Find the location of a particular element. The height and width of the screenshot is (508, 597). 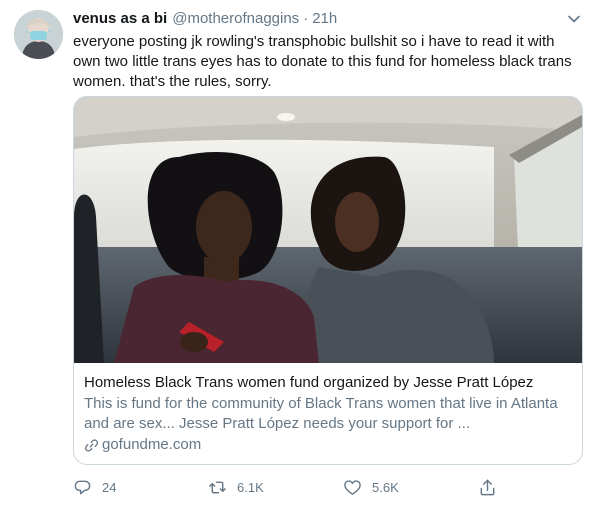

chevron-down-icon is located at coordinates (574, 19).